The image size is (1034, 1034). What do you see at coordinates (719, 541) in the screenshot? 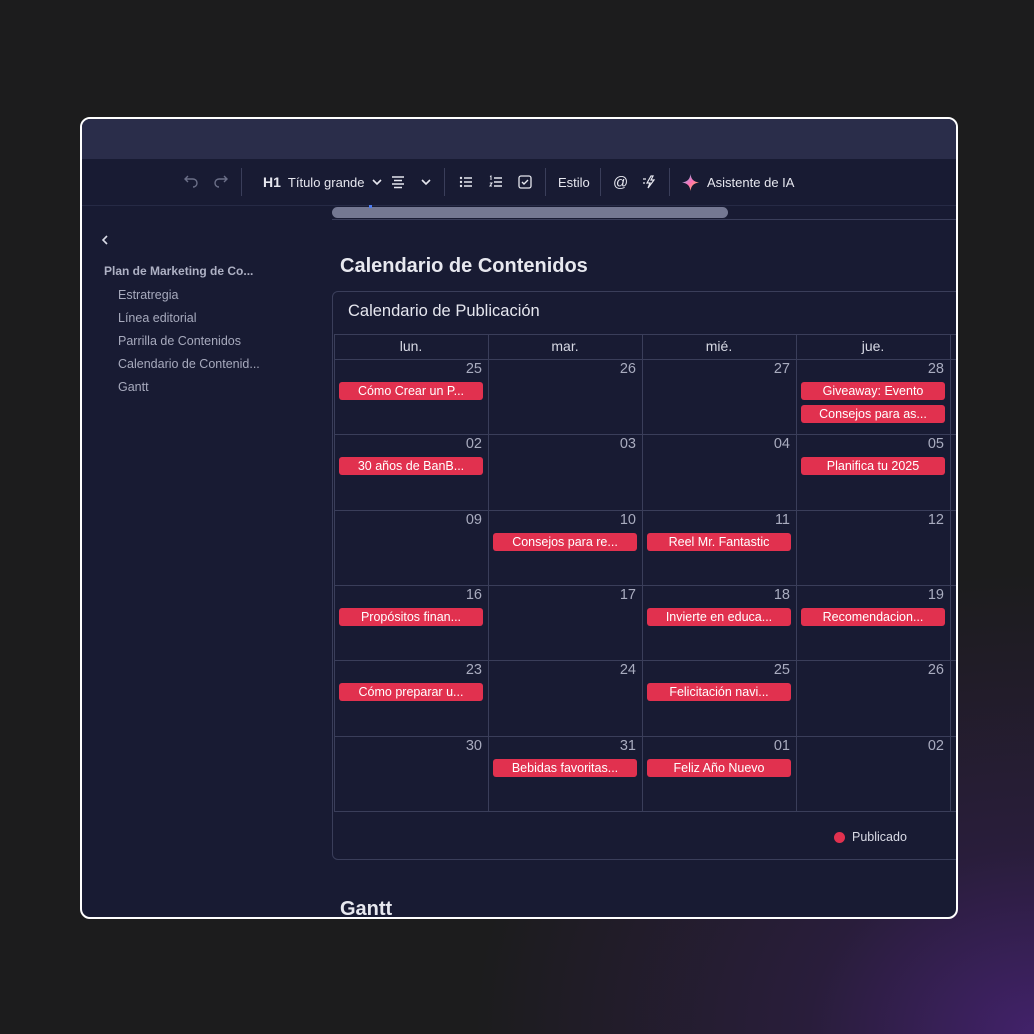
I see `calendar-event: Reel Mr. Fantastic` at bounding box center [719, 541].